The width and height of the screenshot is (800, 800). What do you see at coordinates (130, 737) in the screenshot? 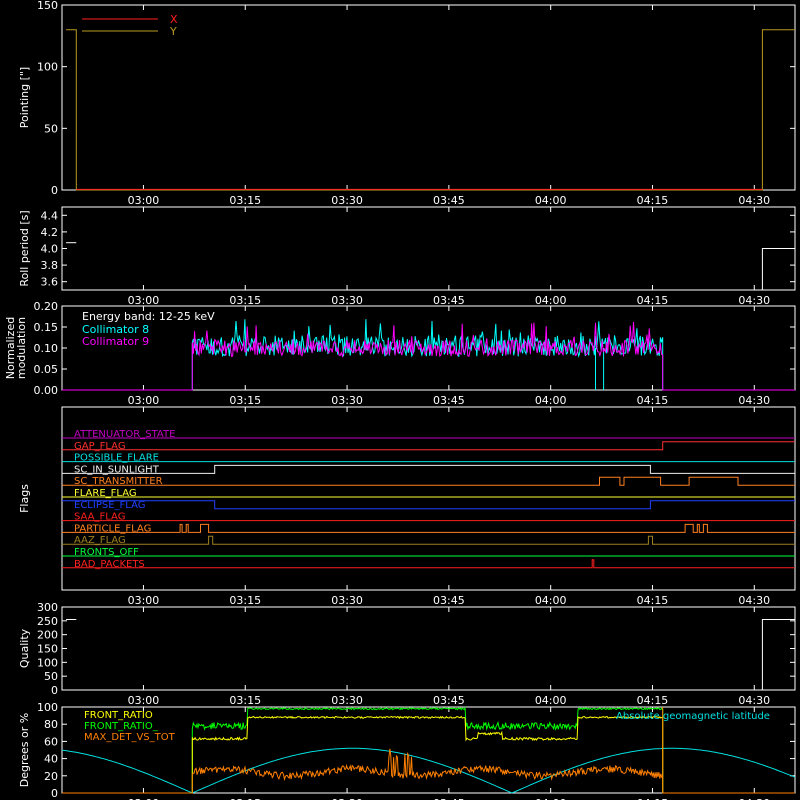
I see `legend-label: MAX_DET_VS_TOT` at bounding box center [130, 737].